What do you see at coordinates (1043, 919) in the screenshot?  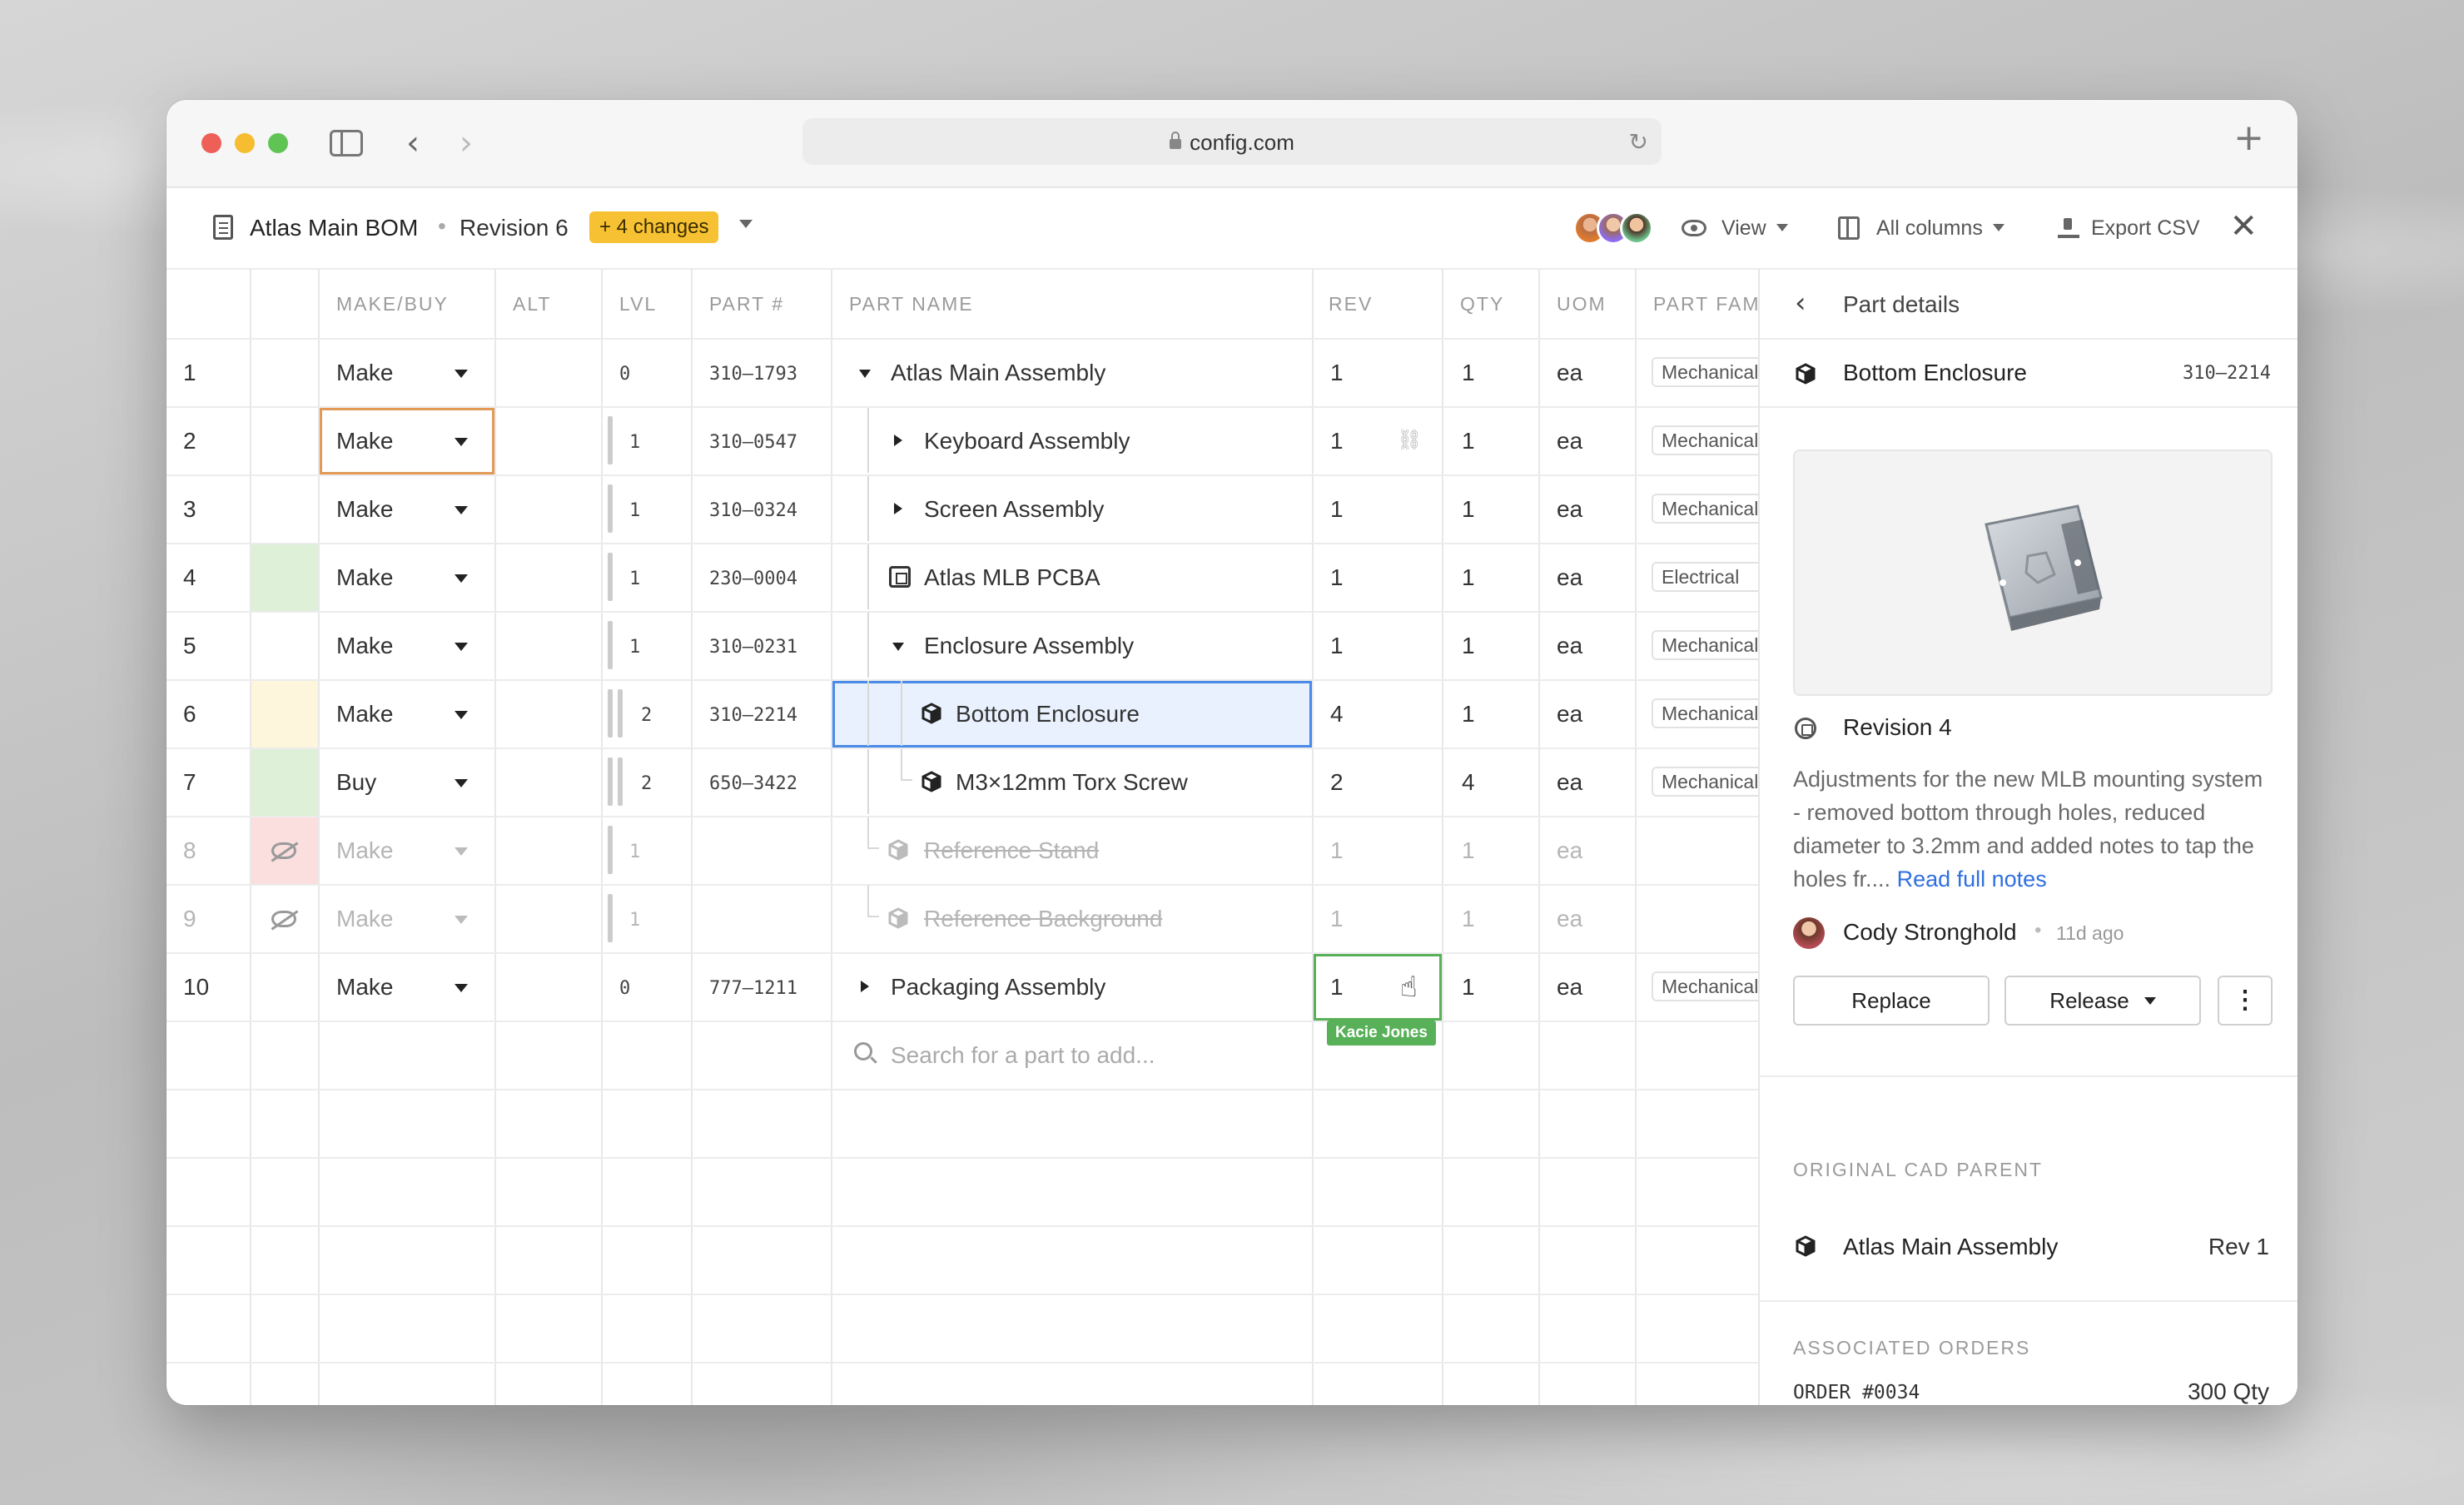 I see `part-name: Reference Background` at bounding box center [1043, 919].